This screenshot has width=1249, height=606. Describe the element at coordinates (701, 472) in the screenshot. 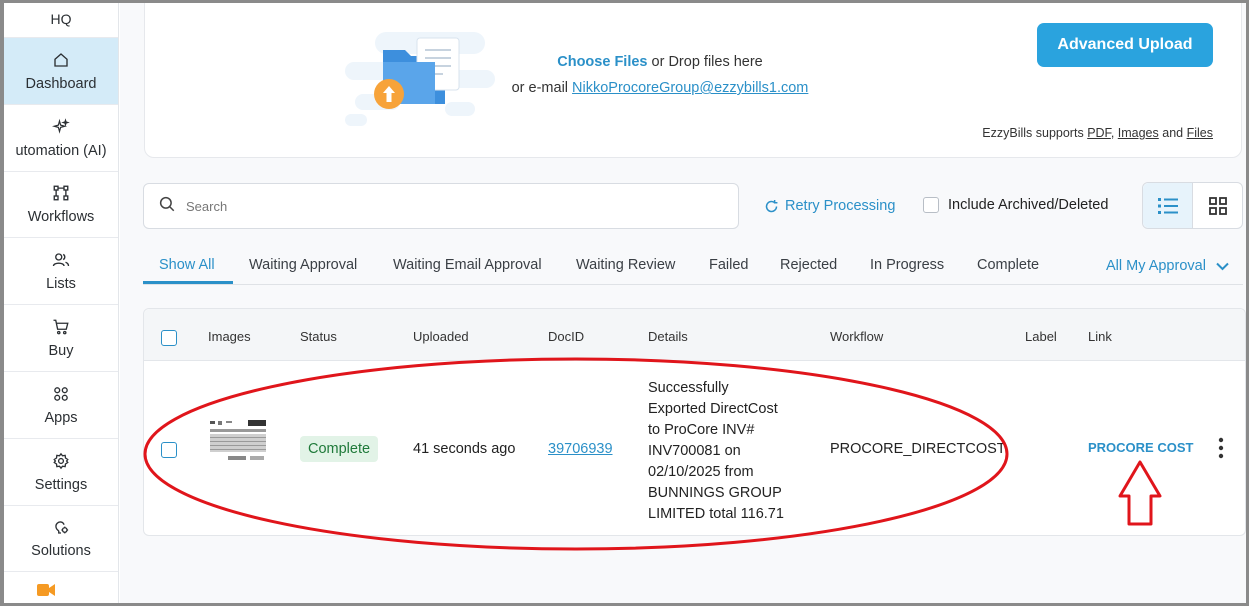

I see `details-line: 02/10/2025 from` at that location.